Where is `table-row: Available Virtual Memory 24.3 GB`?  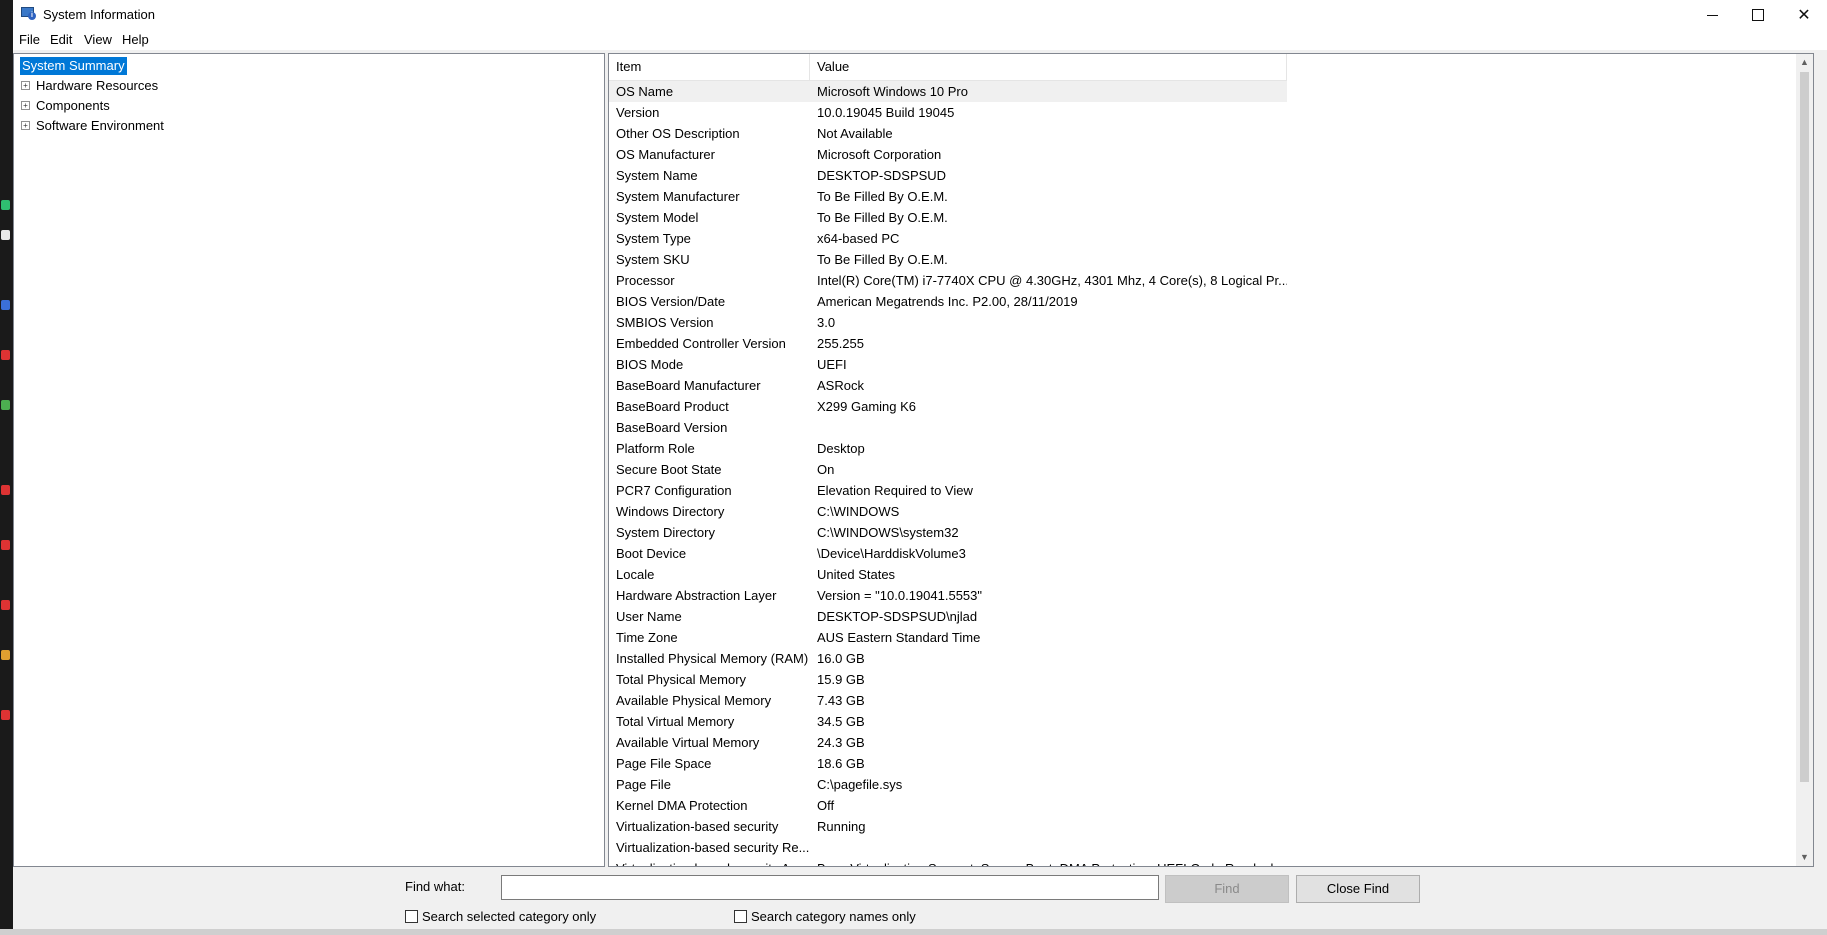
table-row: Available Virtual Memory 24.3 GB is located at coordinates (1202, 742).